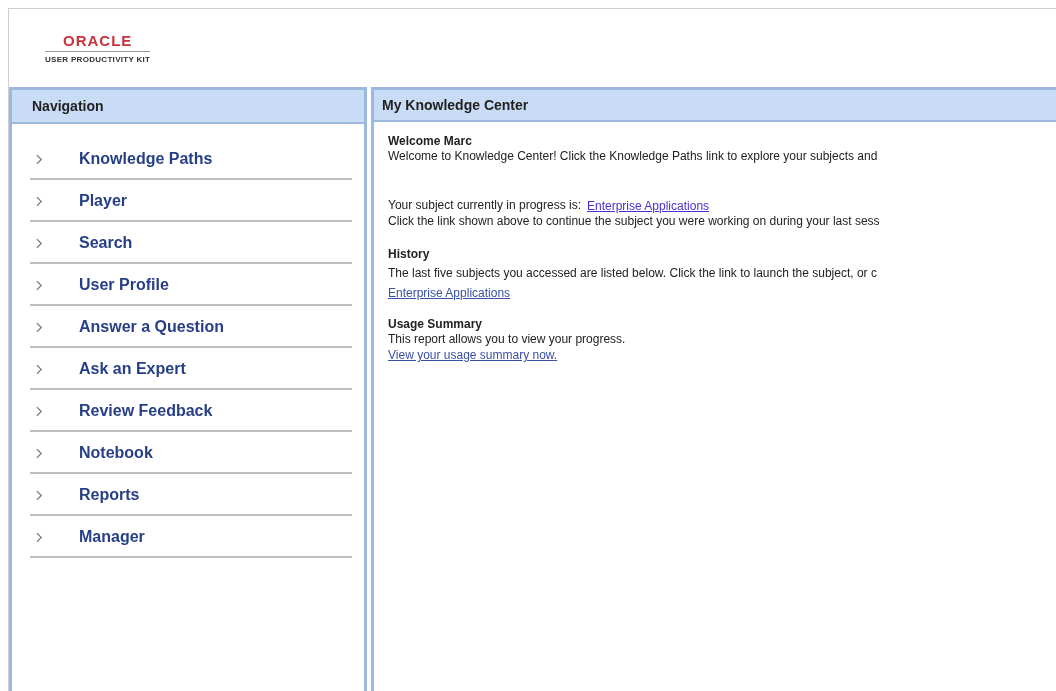 The image size is (1056, 691). Describe the element at coordinates (191, 537) in the screenshot. I see `nav-link: Manager` at that location.